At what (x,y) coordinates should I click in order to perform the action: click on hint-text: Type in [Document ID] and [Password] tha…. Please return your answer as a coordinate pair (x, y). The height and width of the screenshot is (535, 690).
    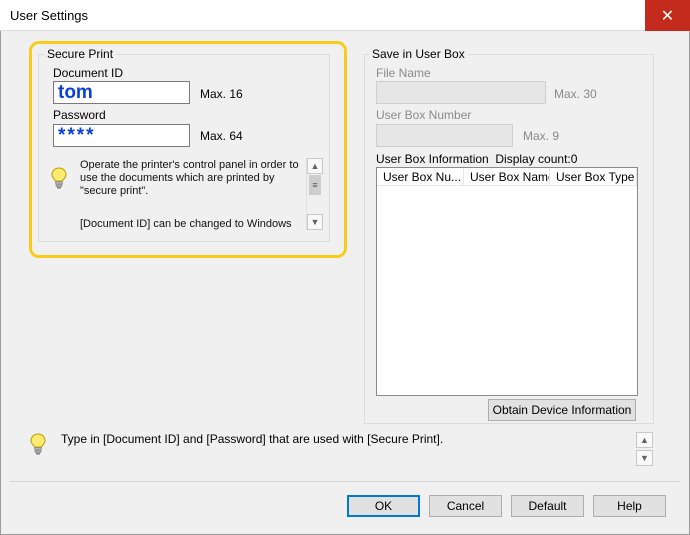
    Looking at the image, I should click on (252, 439).